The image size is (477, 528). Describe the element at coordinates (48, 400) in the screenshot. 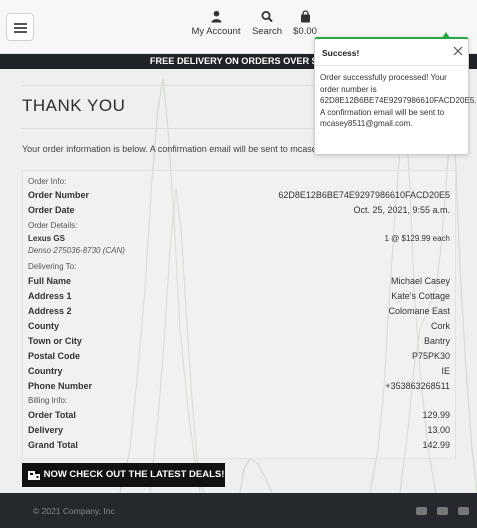

I see `billing-info-heading: Billing Info:` at that location.